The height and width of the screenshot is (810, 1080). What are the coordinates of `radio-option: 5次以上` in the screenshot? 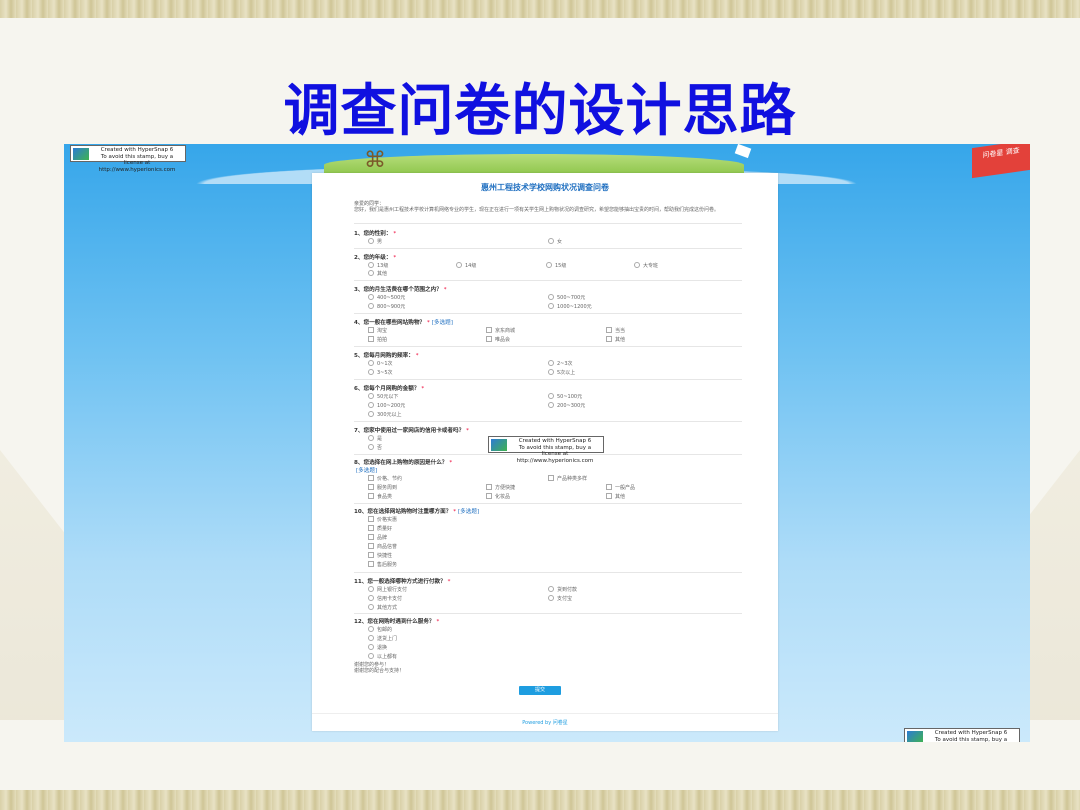 It's located at (561, 372).